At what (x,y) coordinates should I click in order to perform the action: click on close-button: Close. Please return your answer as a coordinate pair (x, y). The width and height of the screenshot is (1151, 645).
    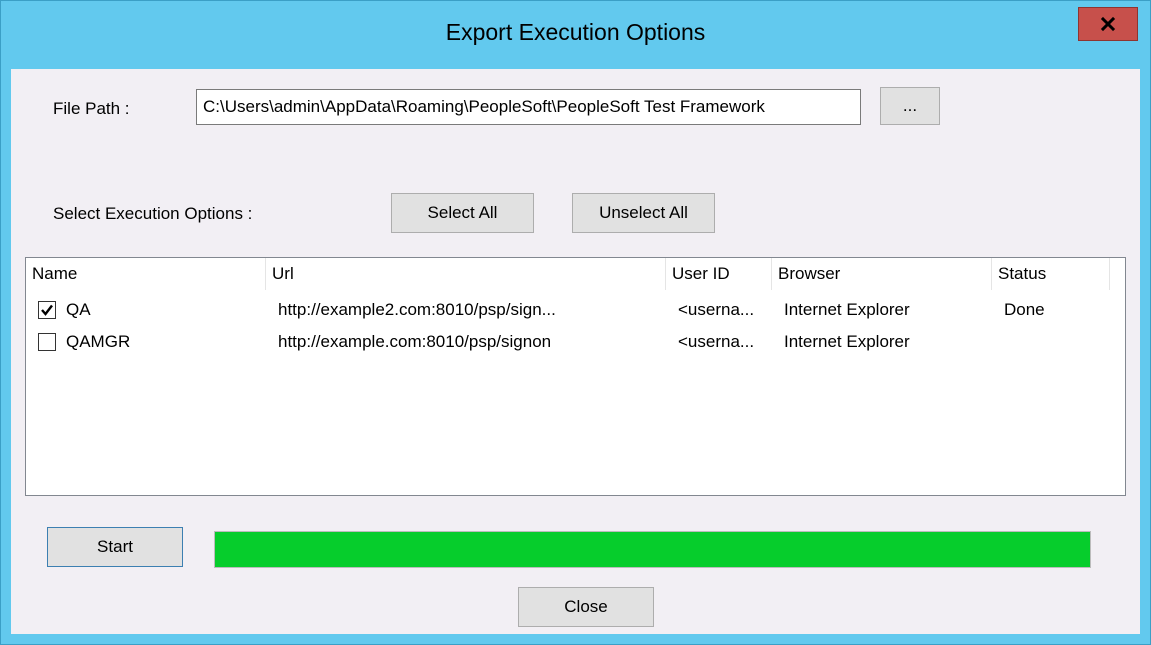
    Looking at the image, I should click on (586, 607).